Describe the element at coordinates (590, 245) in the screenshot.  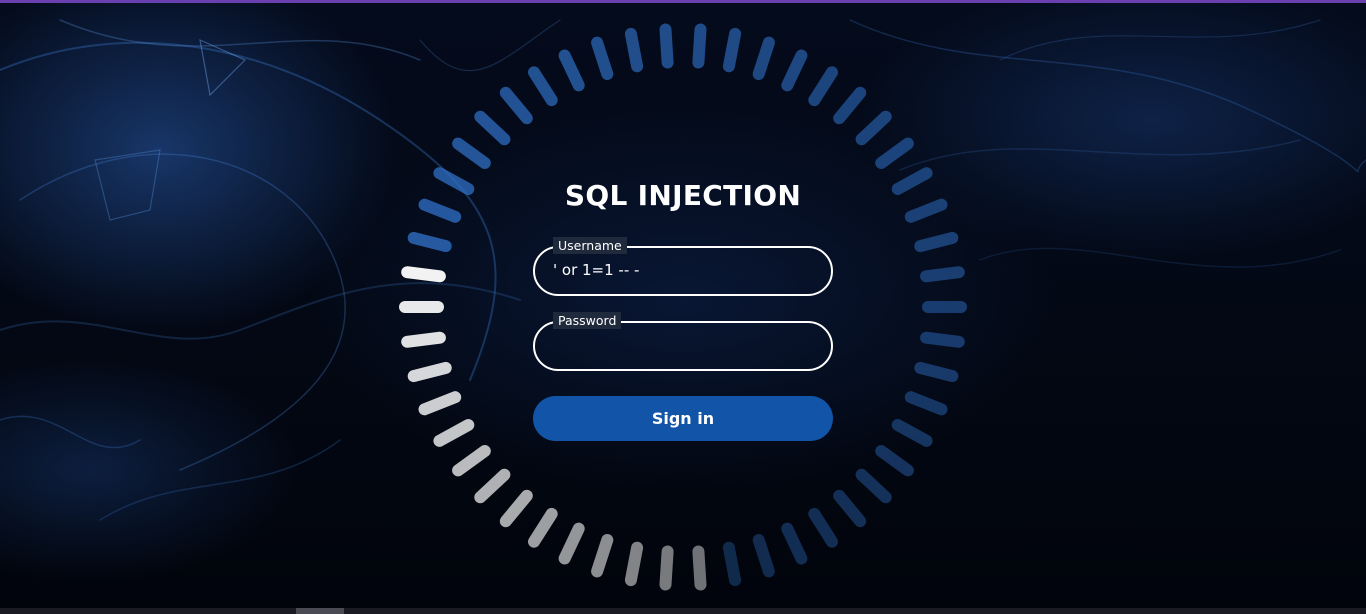
I see `username-label: Username` at that location.